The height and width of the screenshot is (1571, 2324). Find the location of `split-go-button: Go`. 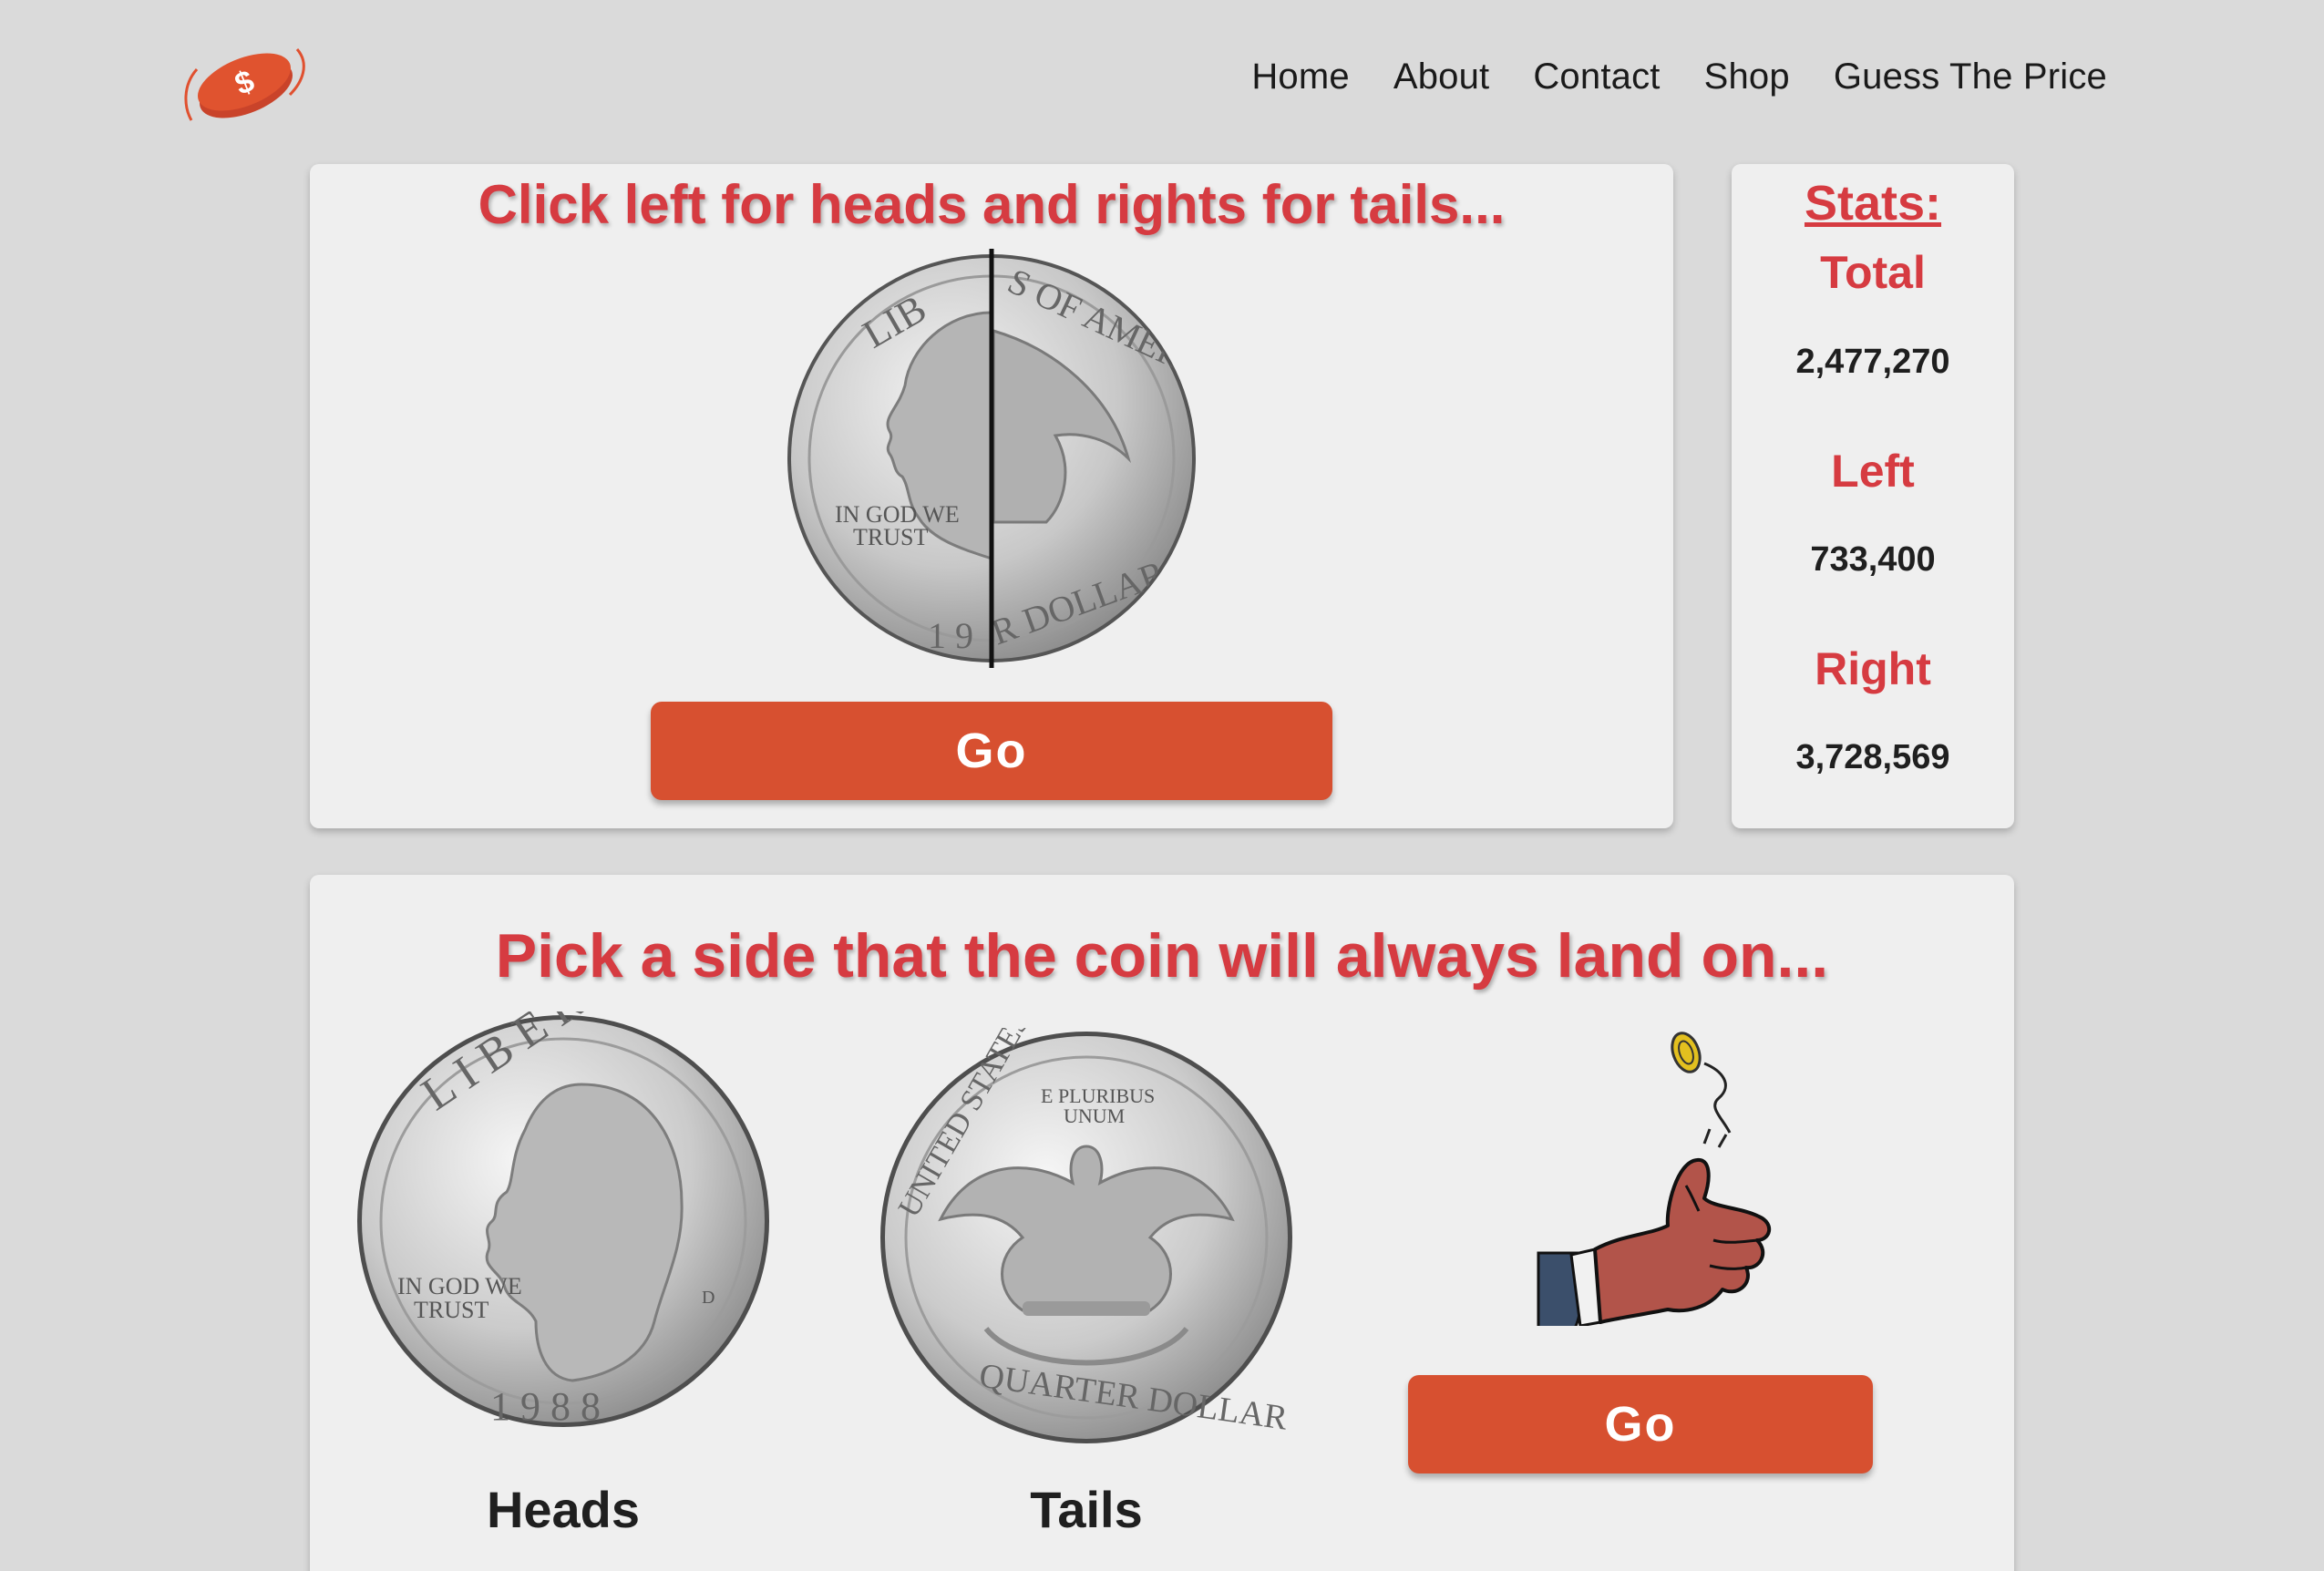

split-go-button: Go is located at coordinates (991, 751).